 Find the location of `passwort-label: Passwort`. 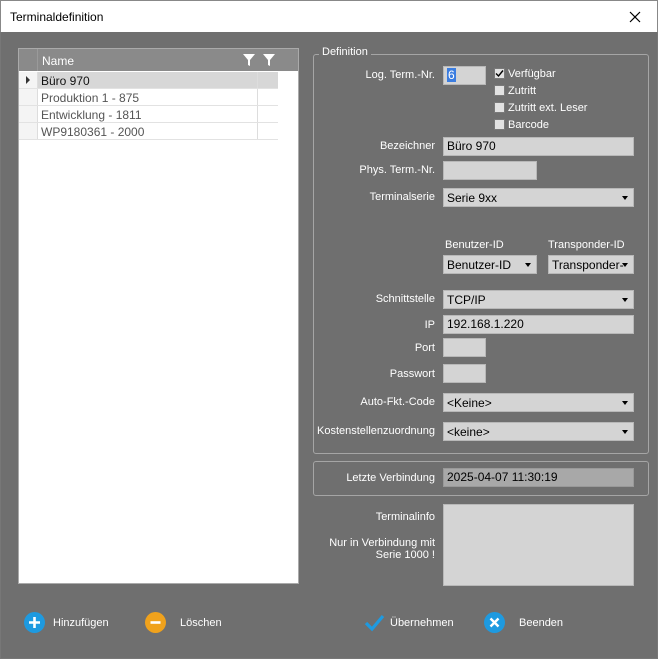

passwort-label: Passwort is located at coordinates (412, 374).